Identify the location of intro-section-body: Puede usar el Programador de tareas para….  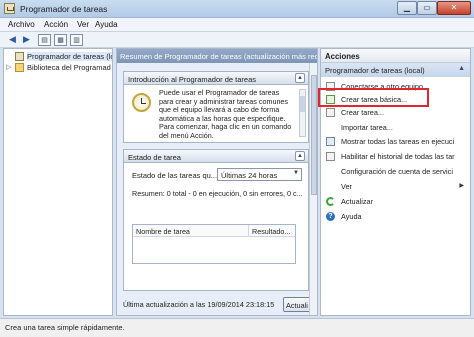
(216, 114).